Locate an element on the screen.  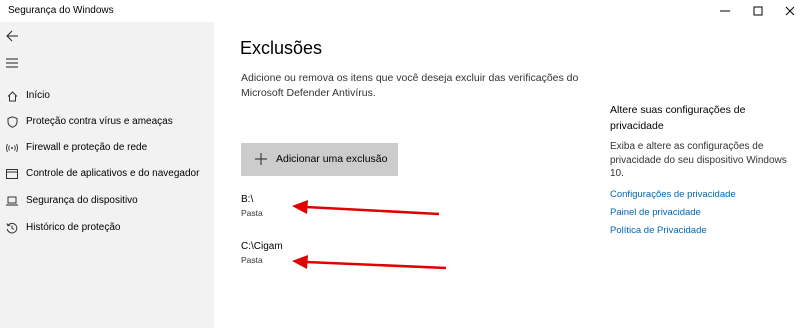
sidebar-item-label: Firewall e proteção de rede is located at coordinates (87, 147).